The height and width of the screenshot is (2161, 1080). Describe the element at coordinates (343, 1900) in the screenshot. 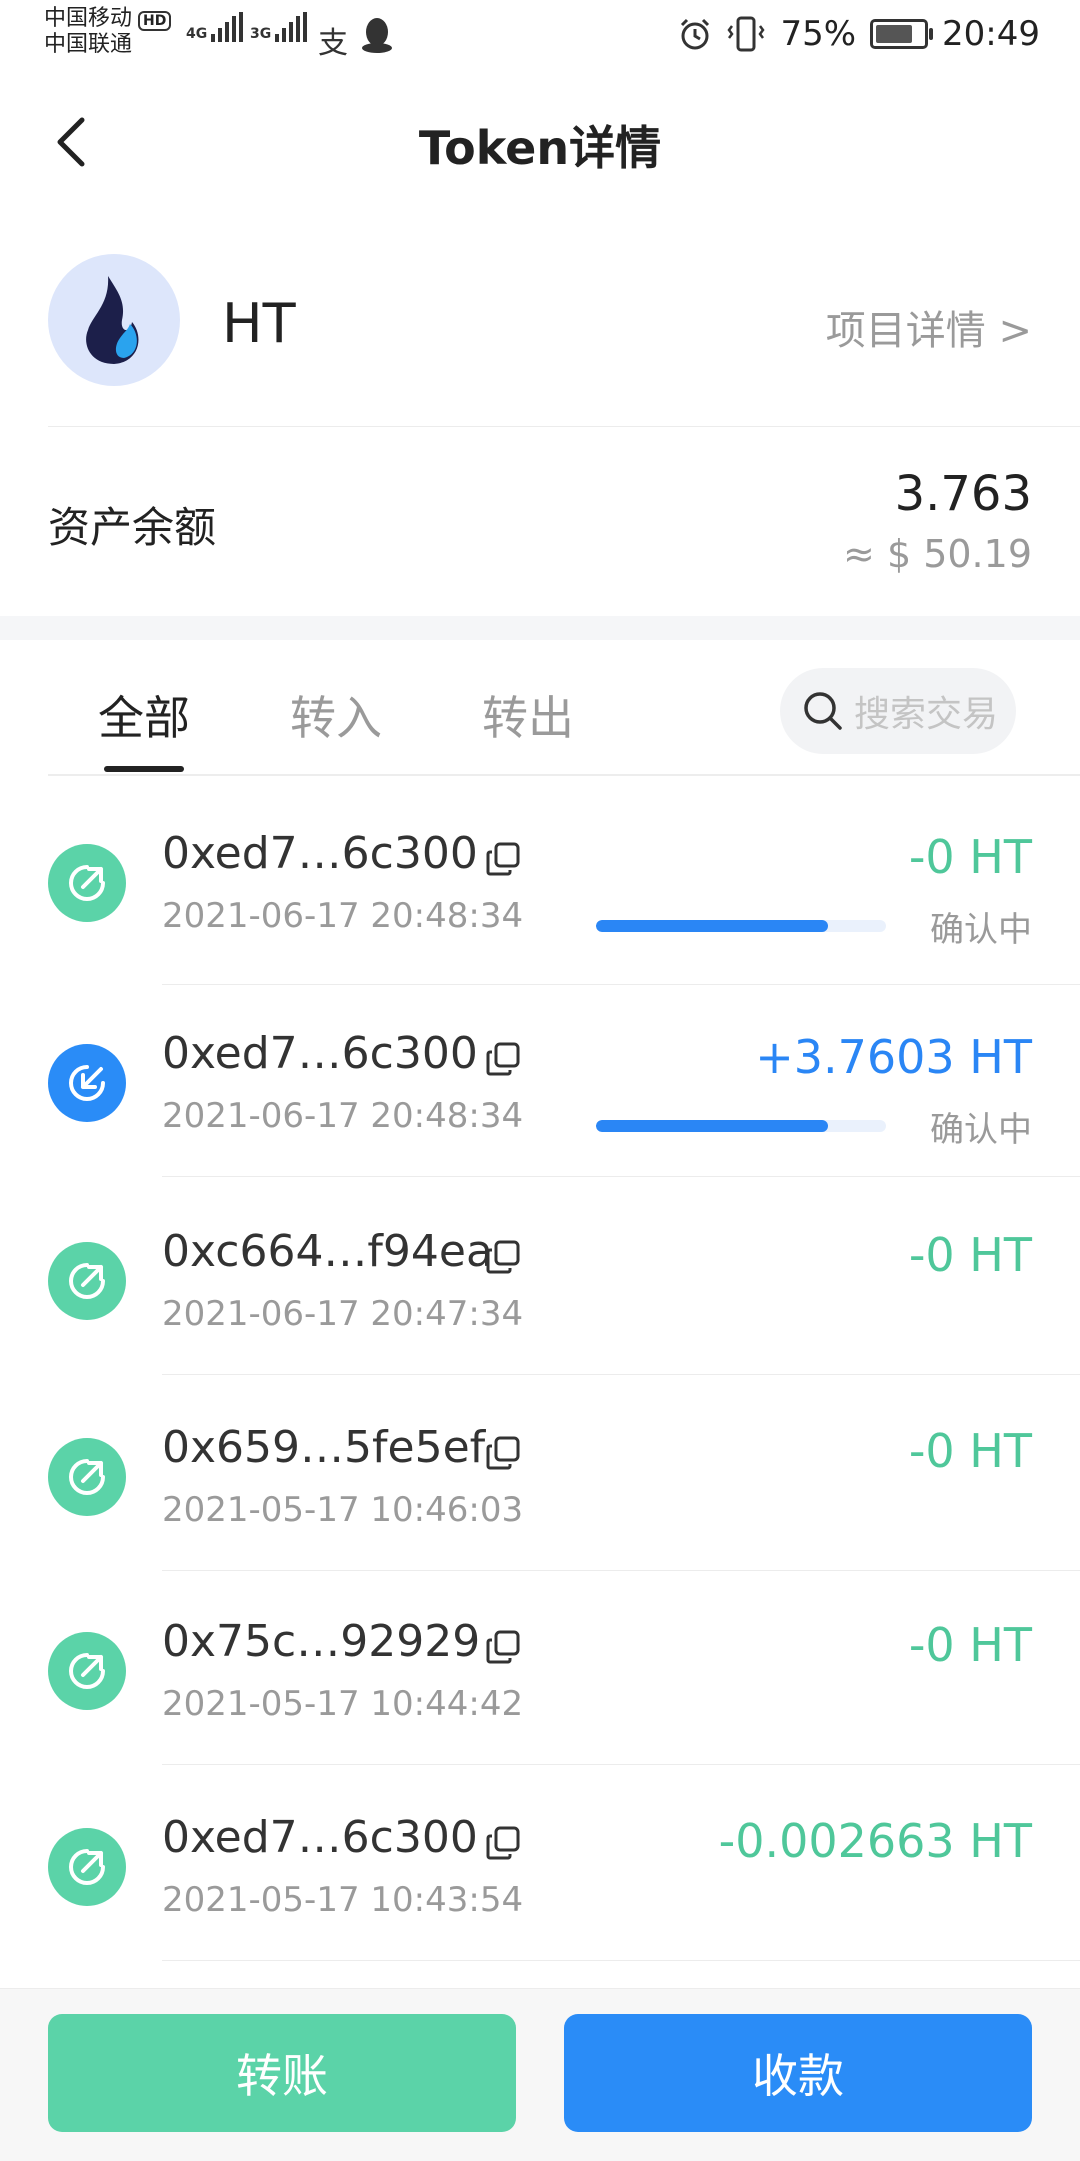

I see `tx-time: 2021-05-17 10:43:54` at that location.